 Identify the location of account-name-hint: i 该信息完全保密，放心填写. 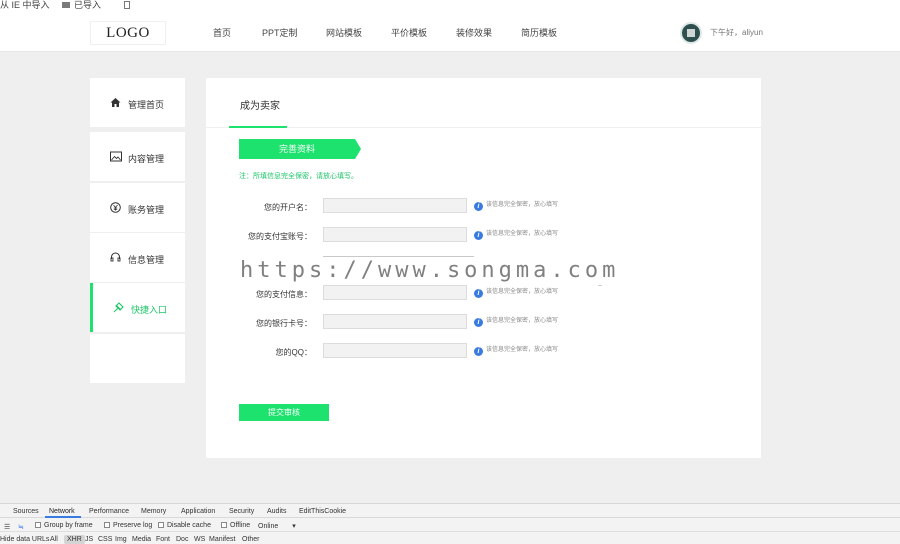
(516, 205).